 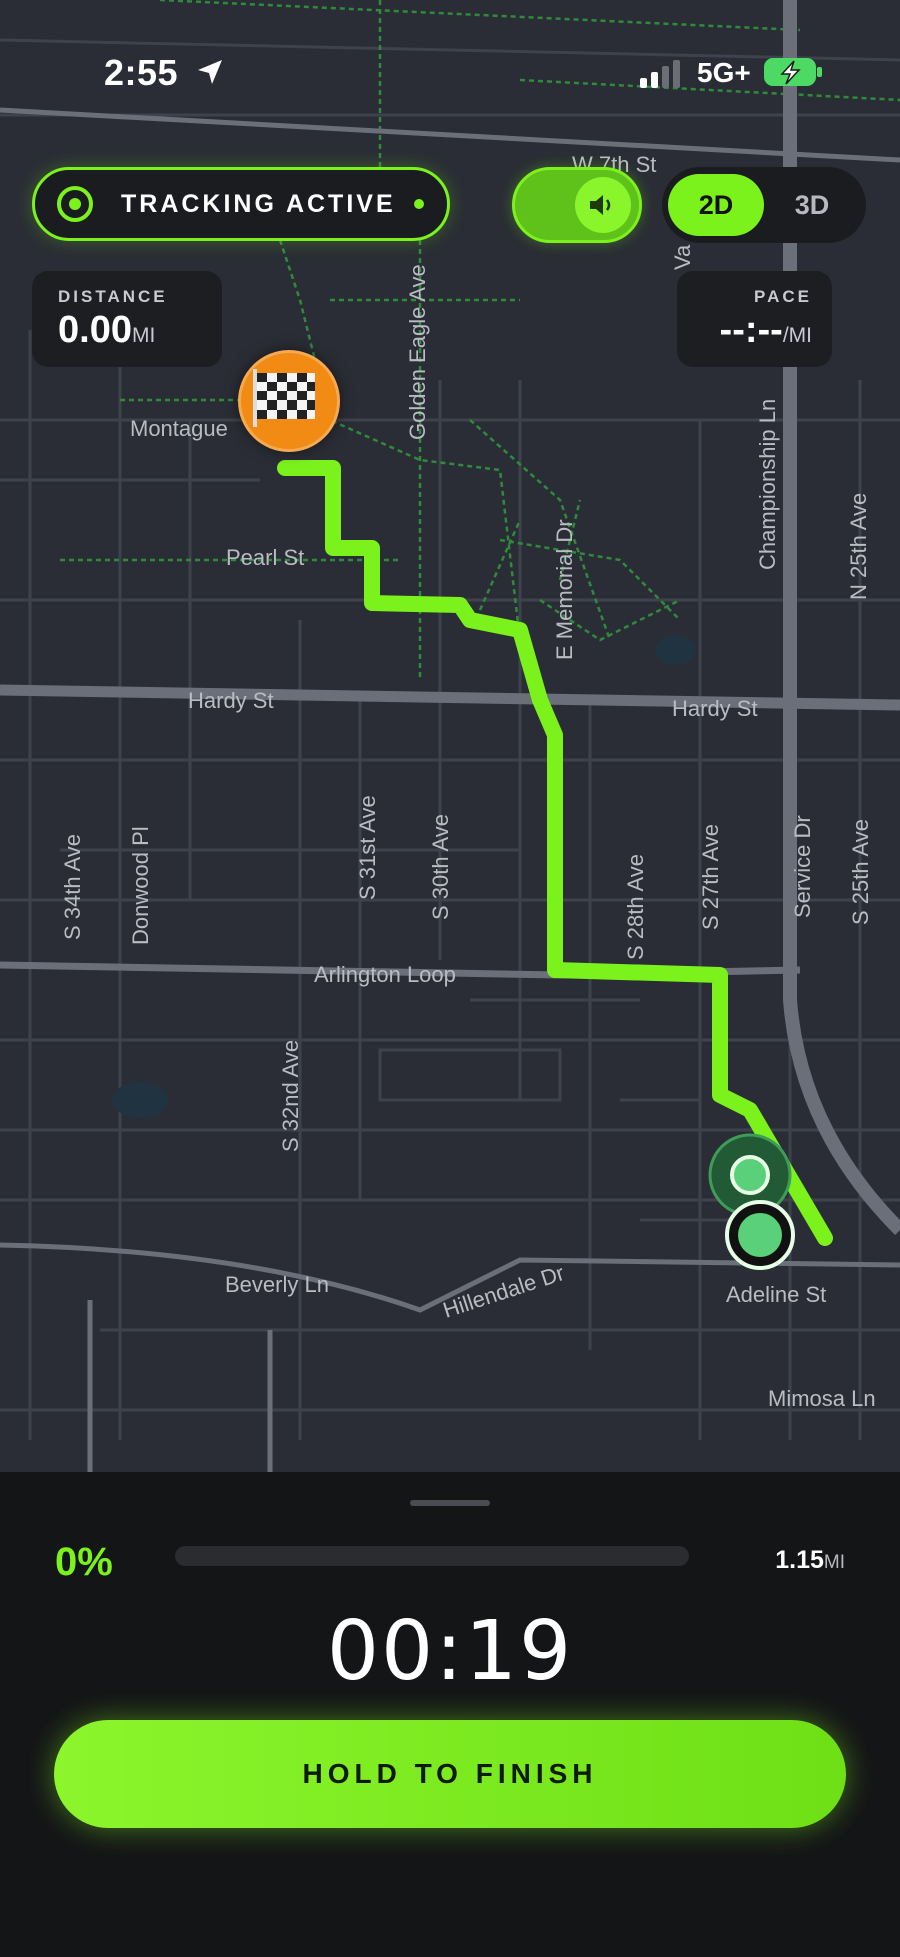 I want to click on tracking-status-pill: TRACKING ACTIVE, so click(x=241, y=204).